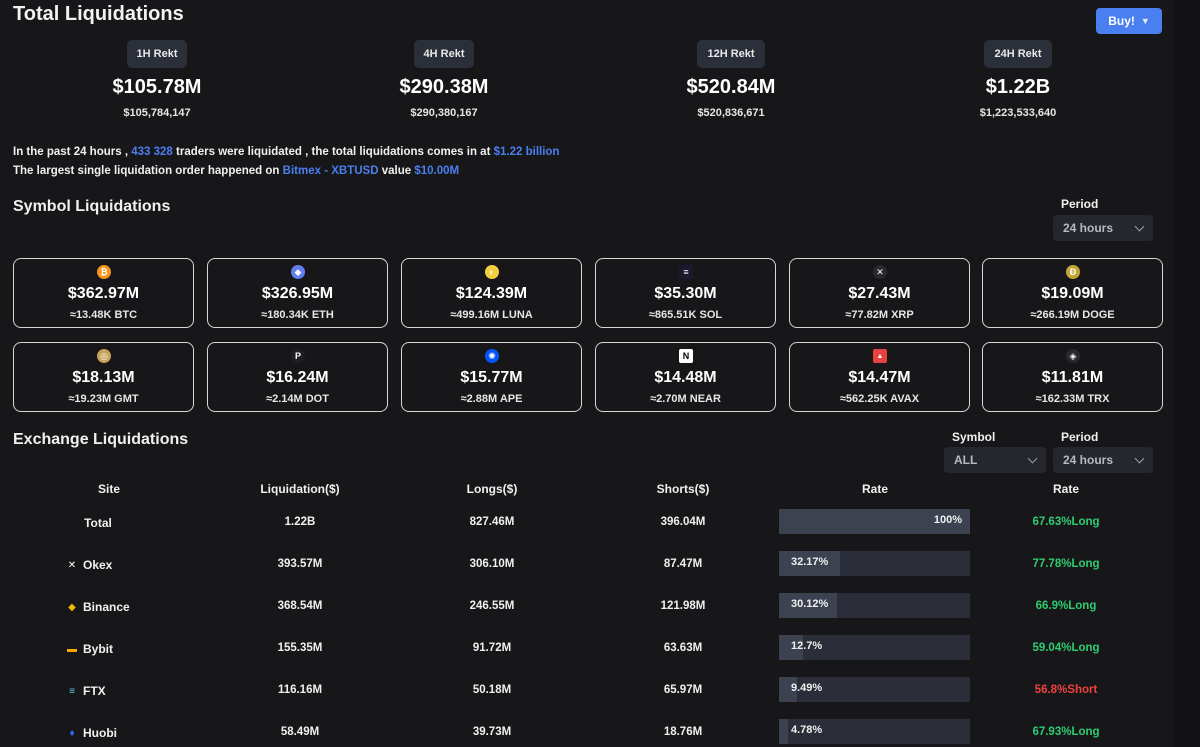  What do you see at coordinates (444, 79) in the screenshot?
I see `rekt-column: 4H Rekt $290.38M $290,380,167` at bounding box center [444, 79].